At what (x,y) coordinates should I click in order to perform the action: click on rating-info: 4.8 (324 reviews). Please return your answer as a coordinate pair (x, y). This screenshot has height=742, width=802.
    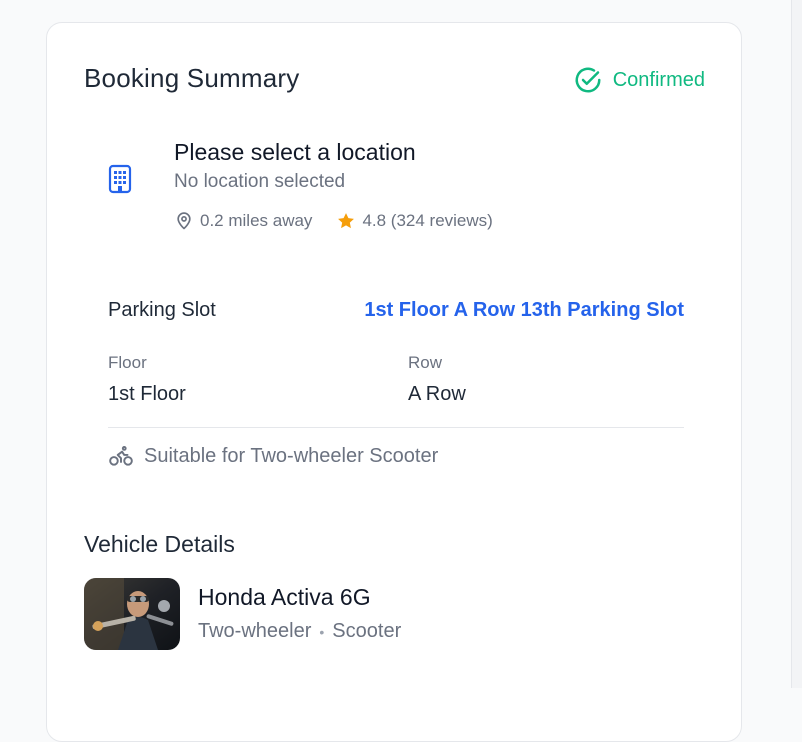
    Looking at the image, I should click on (414, 221).